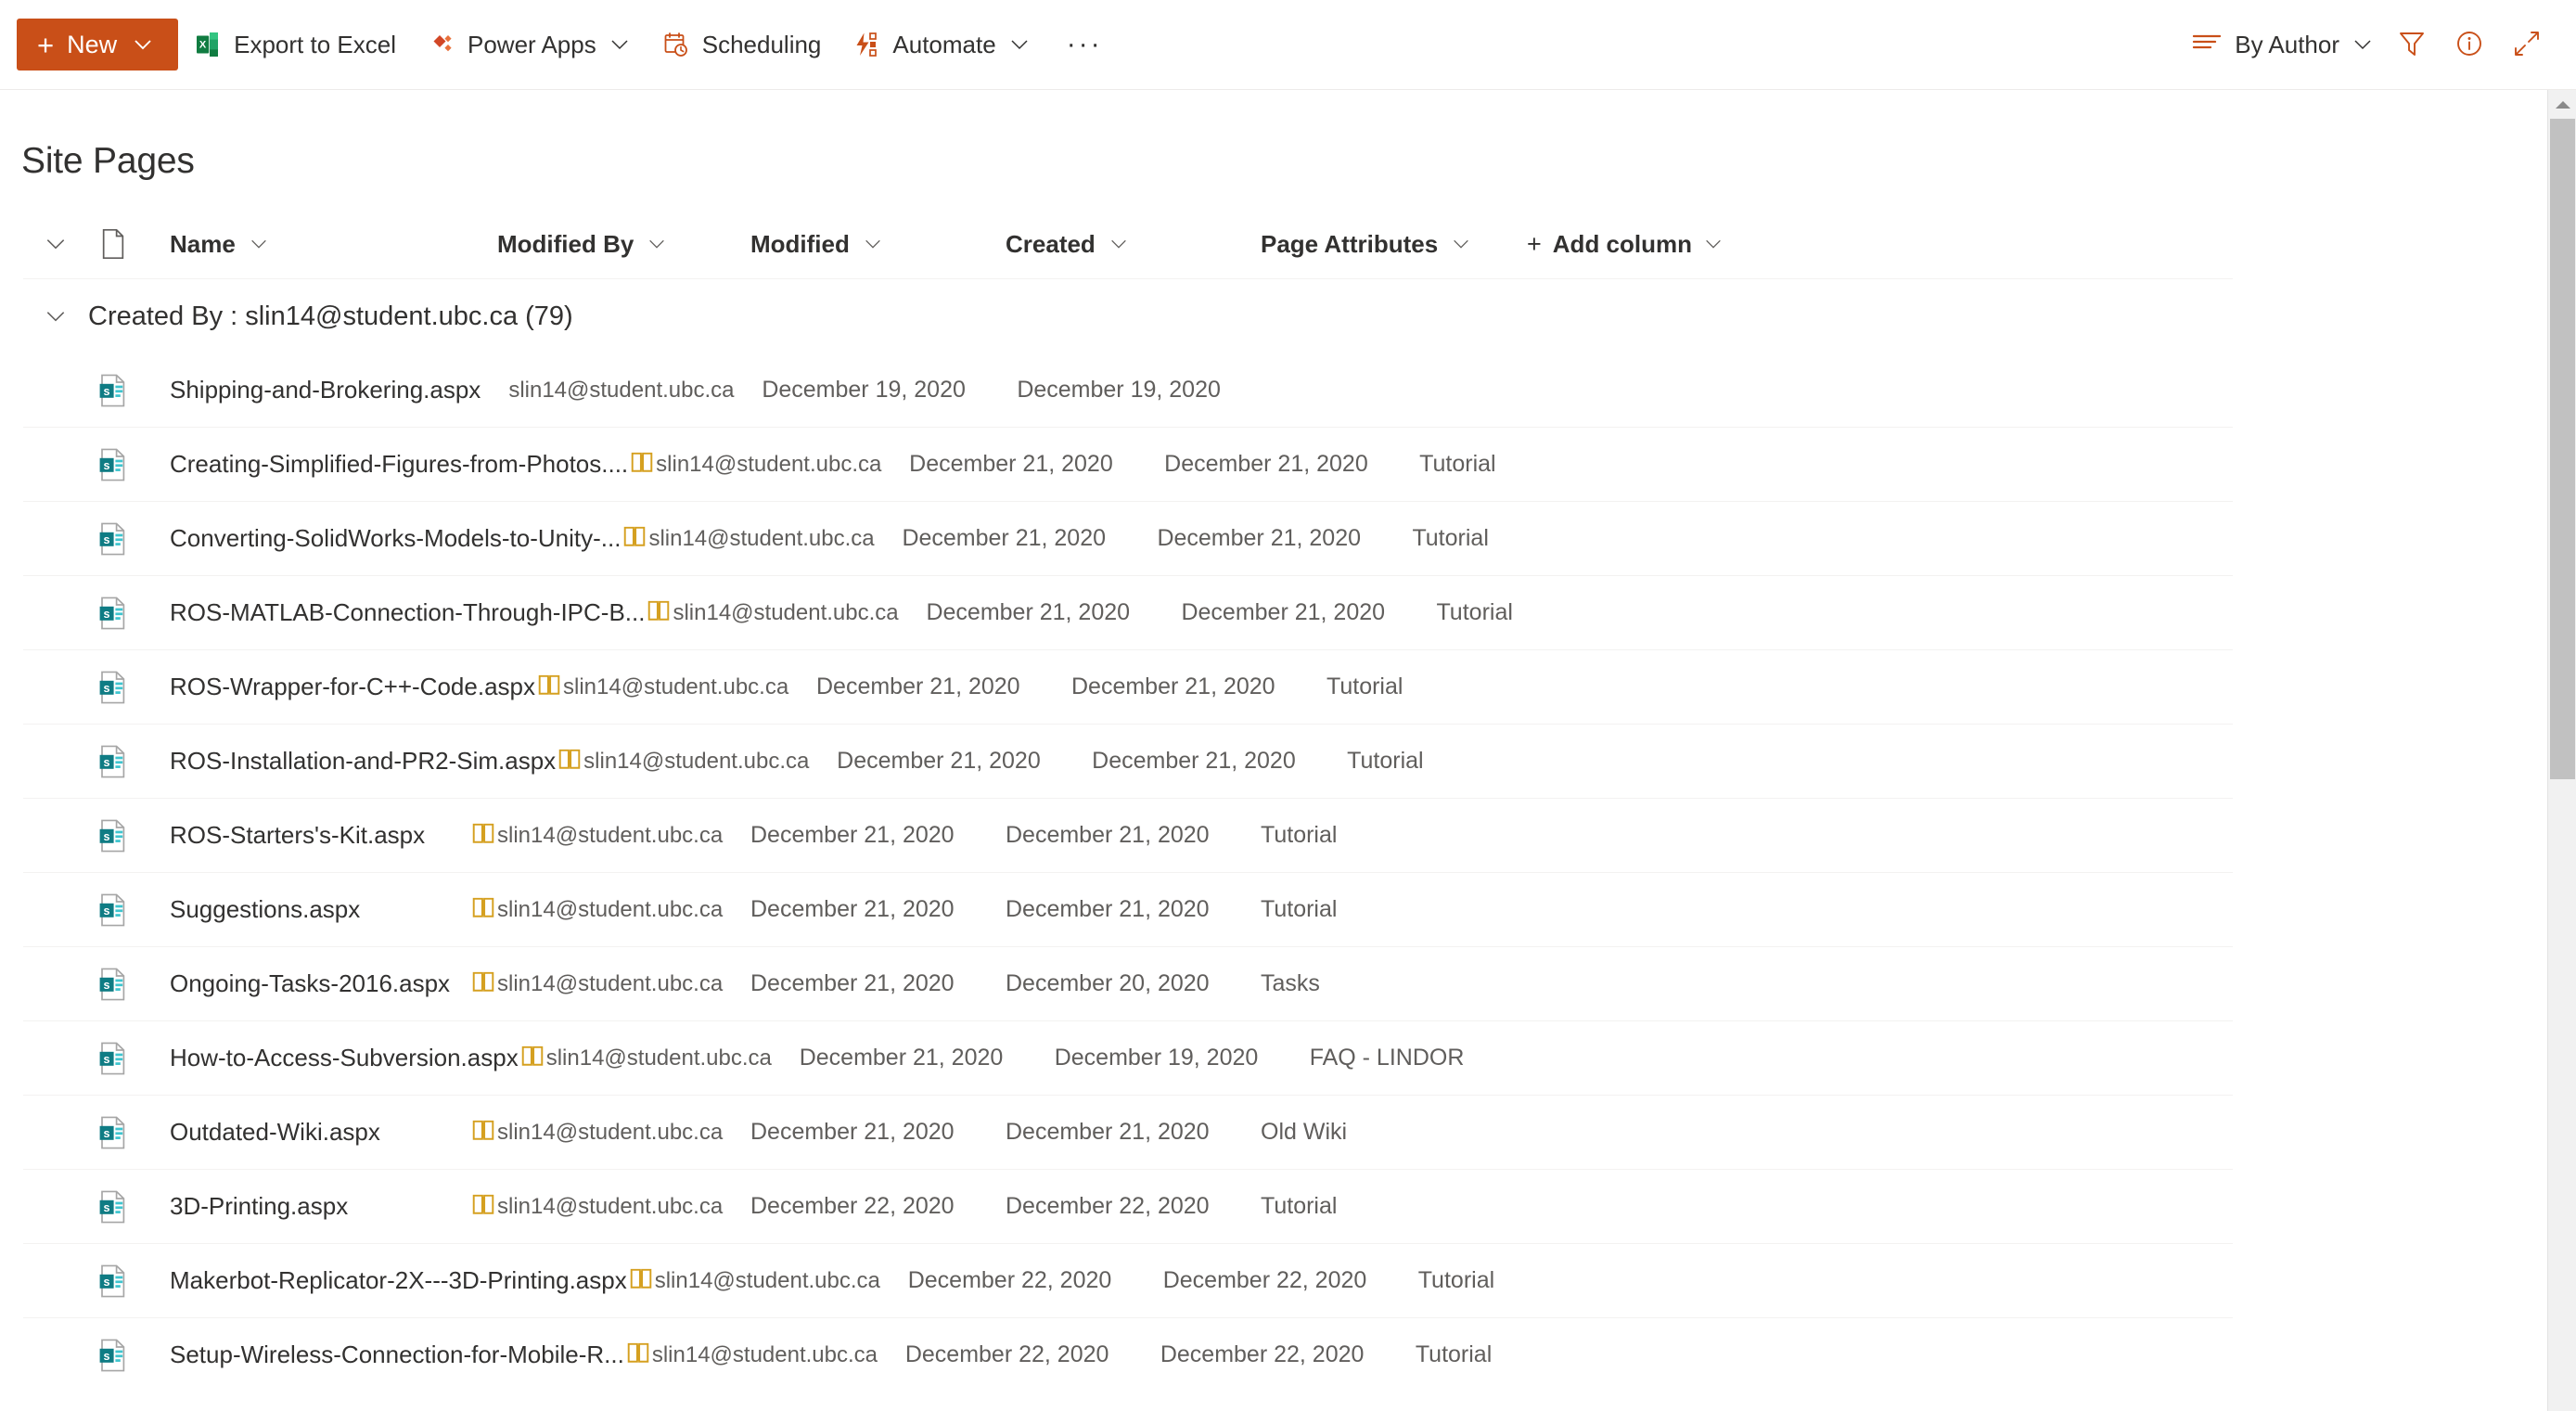  I want to click on group-header-row: Created By : slin14@student.ubc.ca (79), so click(1273, 316).